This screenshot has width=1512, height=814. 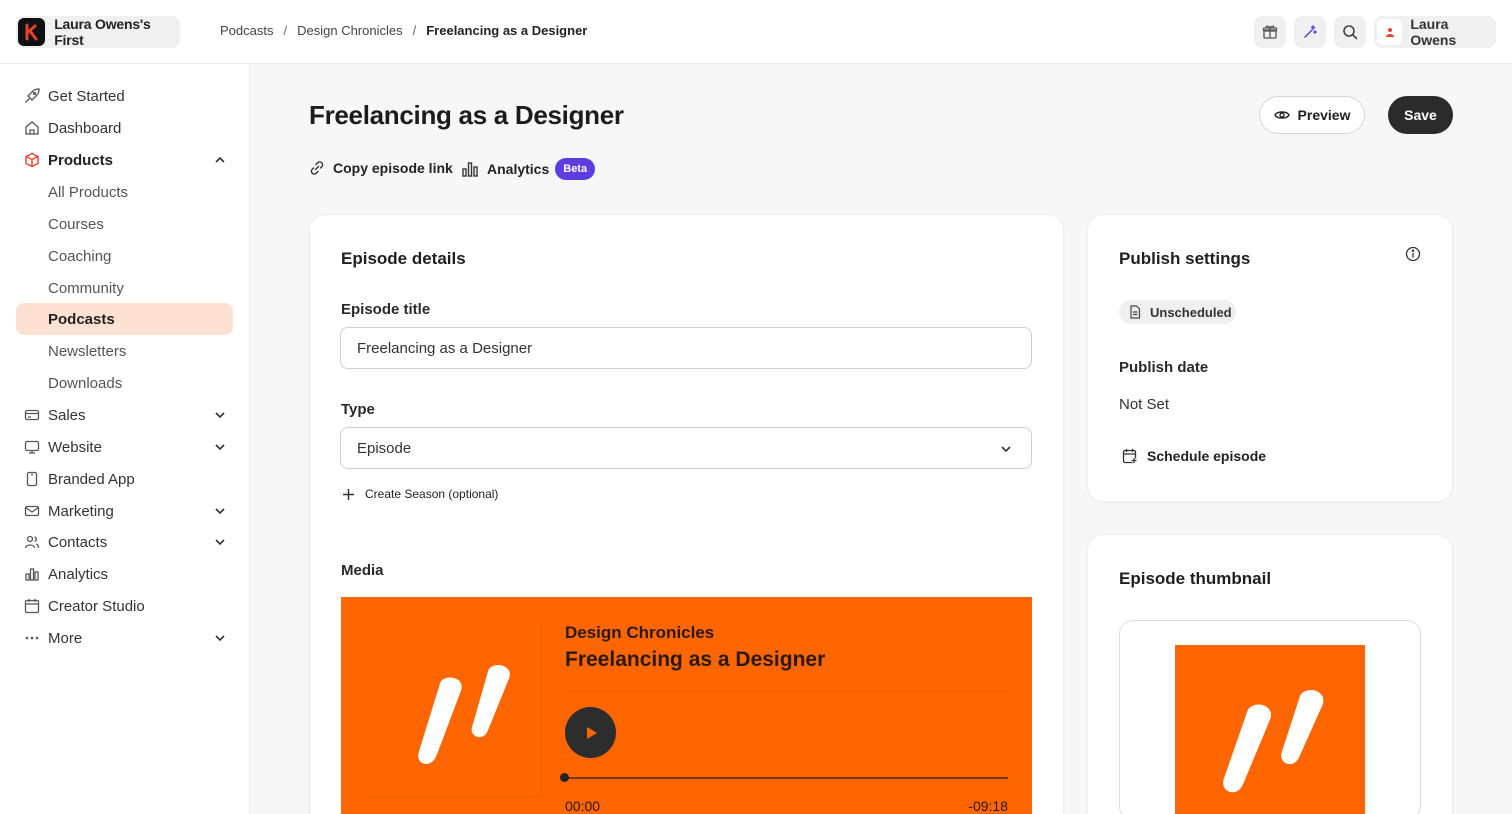 I want to click on create-season-button: Create Season (optional), so click(x=420, y=494).